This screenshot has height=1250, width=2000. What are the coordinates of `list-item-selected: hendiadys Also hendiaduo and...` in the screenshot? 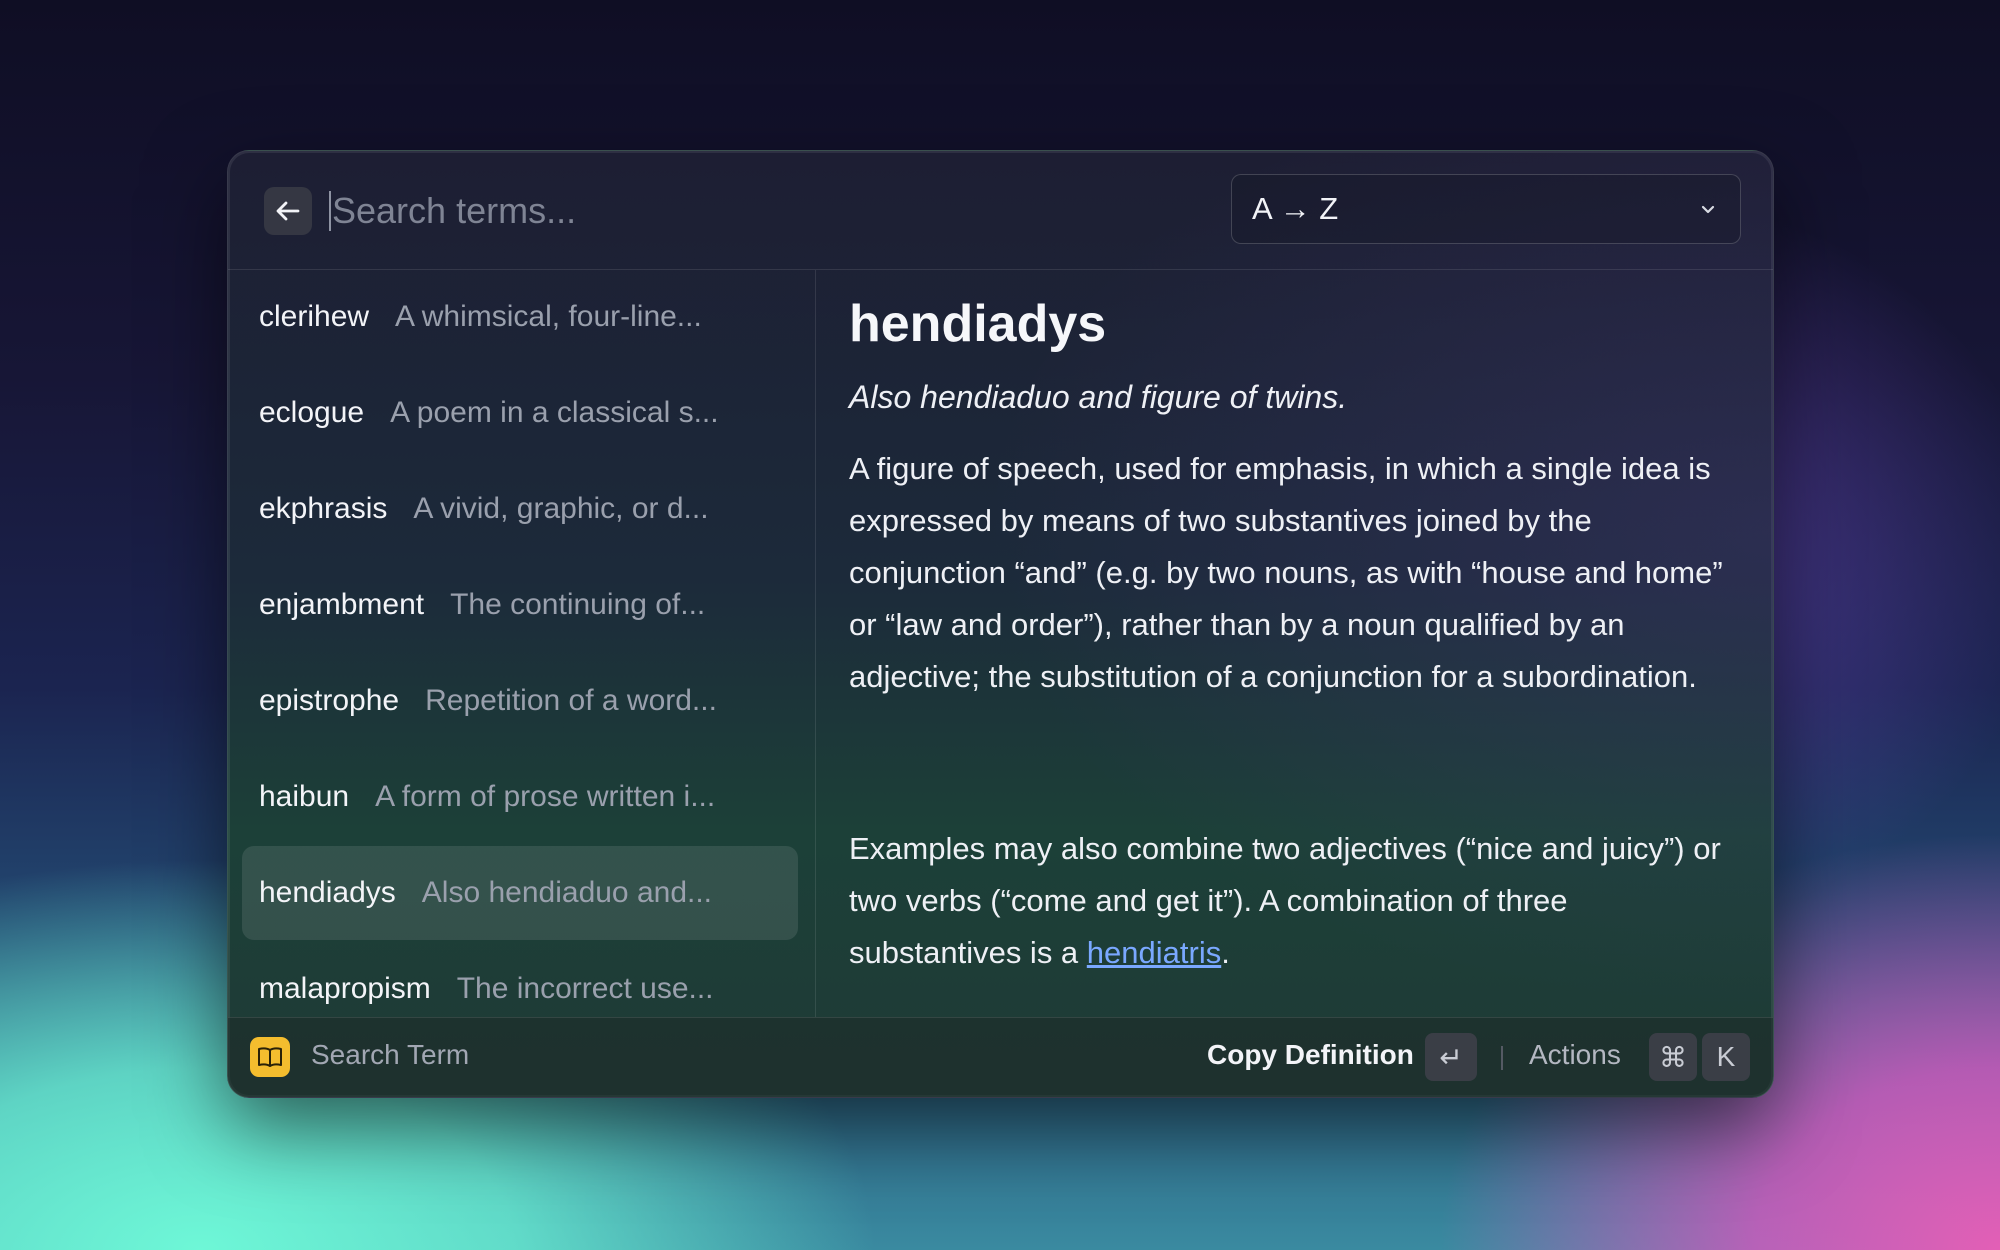 It's located at (520, 893).